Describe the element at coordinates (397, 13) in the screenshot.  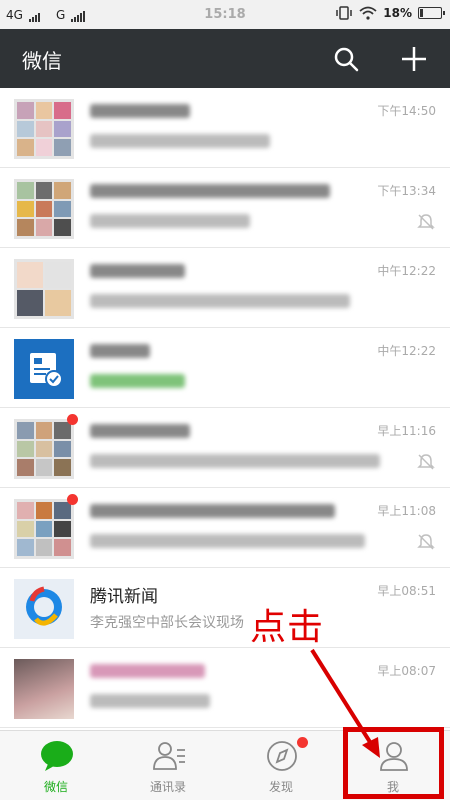
I see `battery-percent: 18%` at that location.